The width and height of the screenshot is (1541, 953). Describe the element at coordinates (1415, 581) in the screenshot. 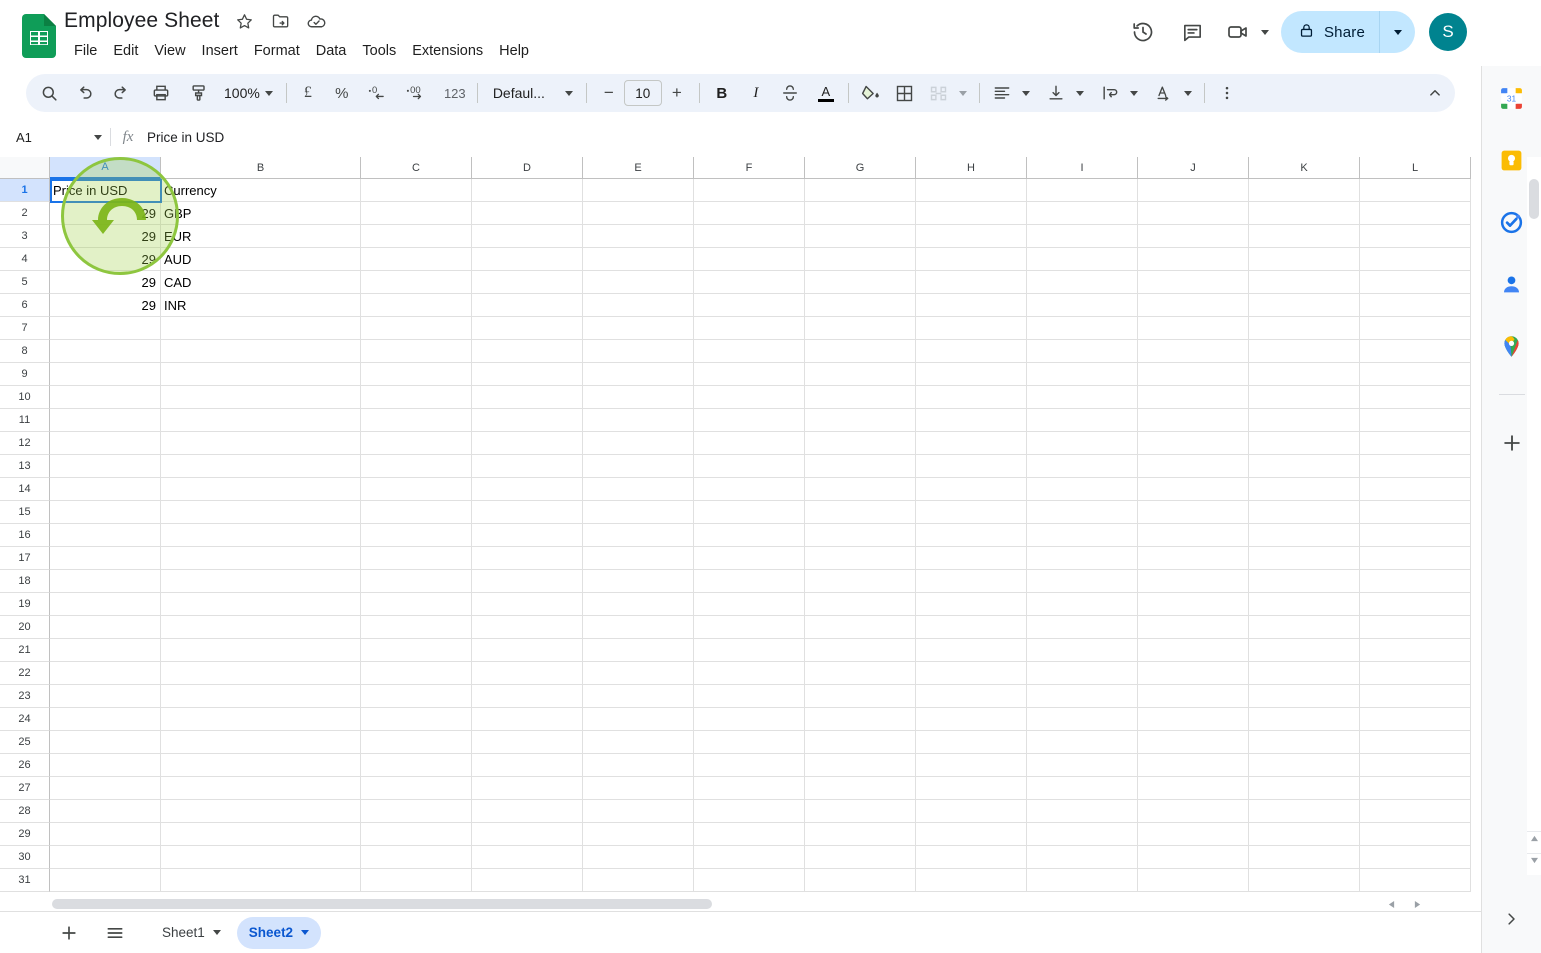

I see `cell-L18` at that location.